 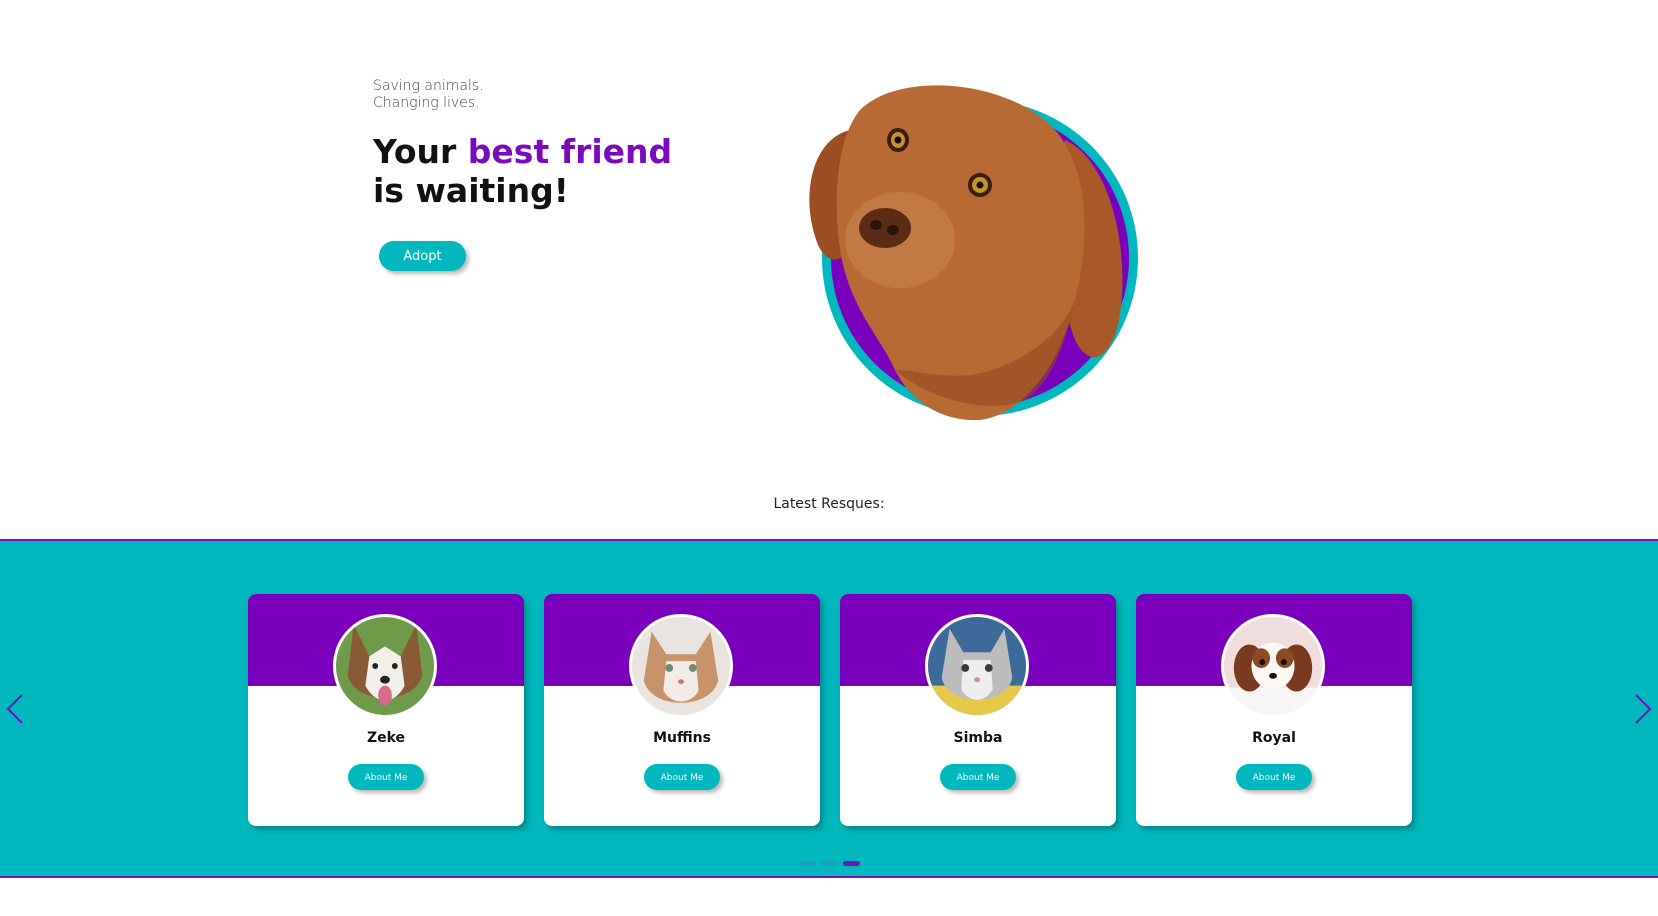 What do you see at coordinates (978, 738) in the screenshot?
I see `pet-name: Simba` at bounding box center [978, 738].